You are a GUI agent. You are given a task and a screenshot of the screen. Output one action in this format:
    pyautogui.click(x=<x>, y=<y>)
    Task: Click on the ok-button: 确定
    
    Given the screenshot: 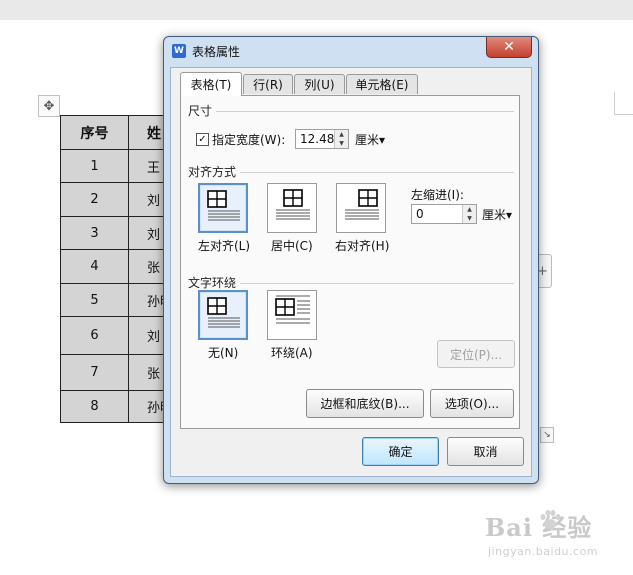 What is the action you would take?
    pyautogui.click(x=400, y=451)
    